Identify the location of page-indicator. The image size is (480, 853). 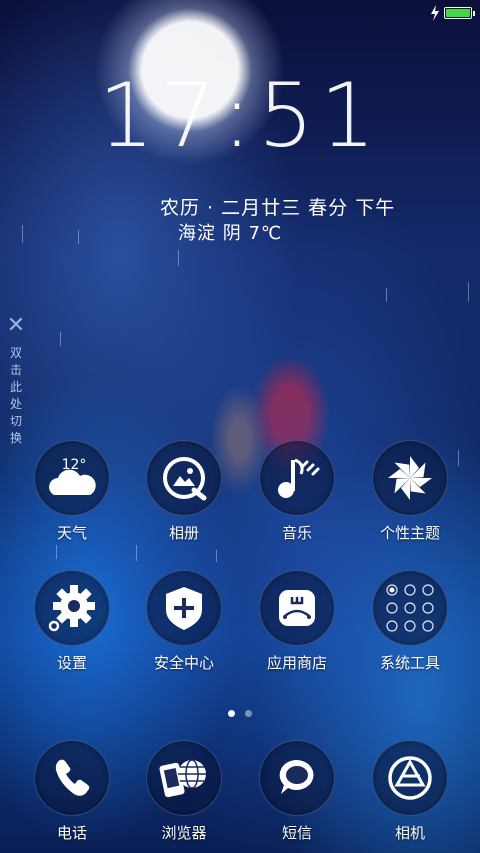
(240, 711).